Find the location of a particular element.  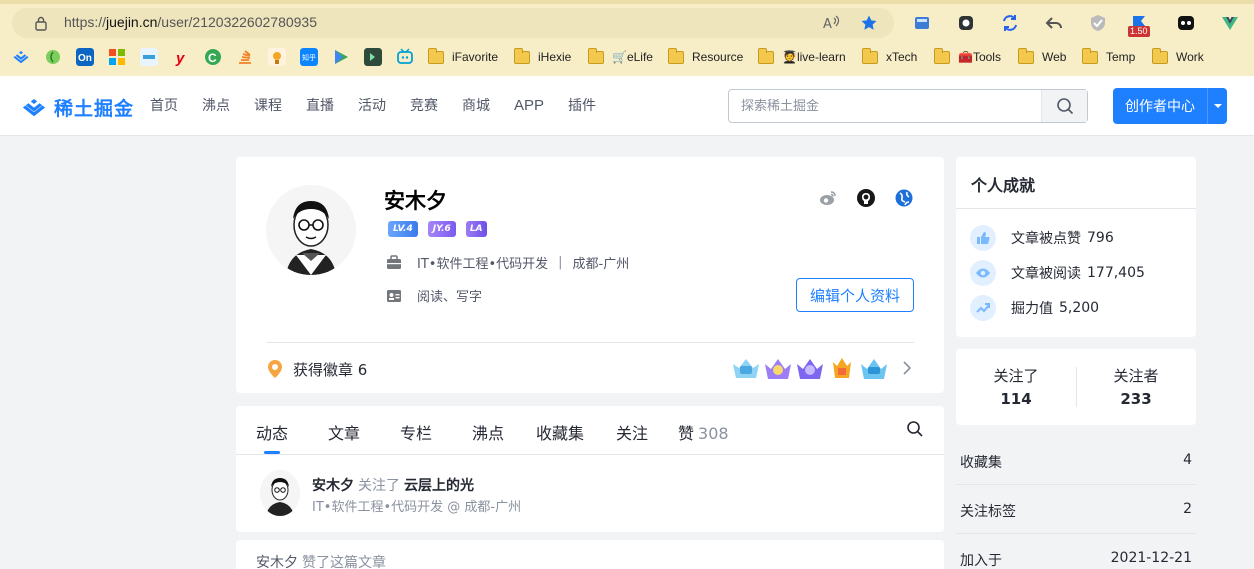

nav-live: 直播 is located at coordinates (320, 106).